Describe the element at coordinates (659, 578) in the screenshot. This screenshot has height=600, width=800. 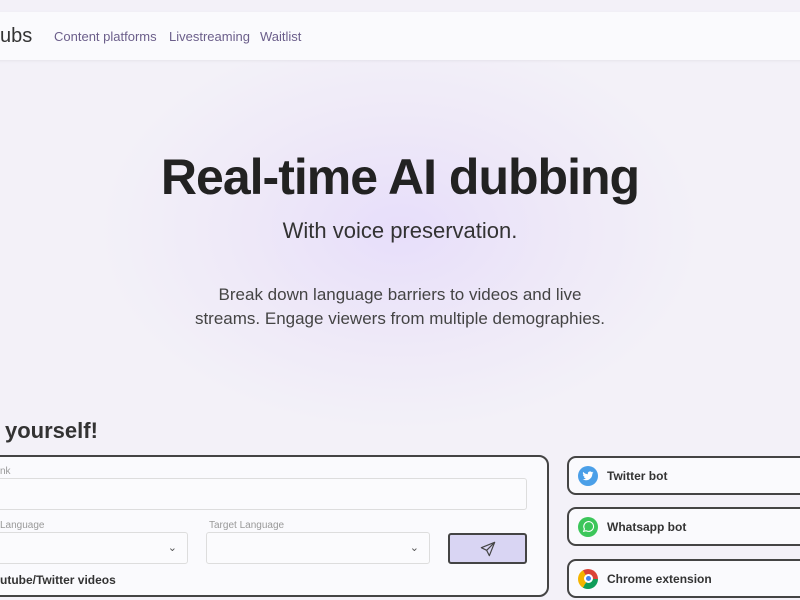
I see `option-label: Chrome extension` at that location.